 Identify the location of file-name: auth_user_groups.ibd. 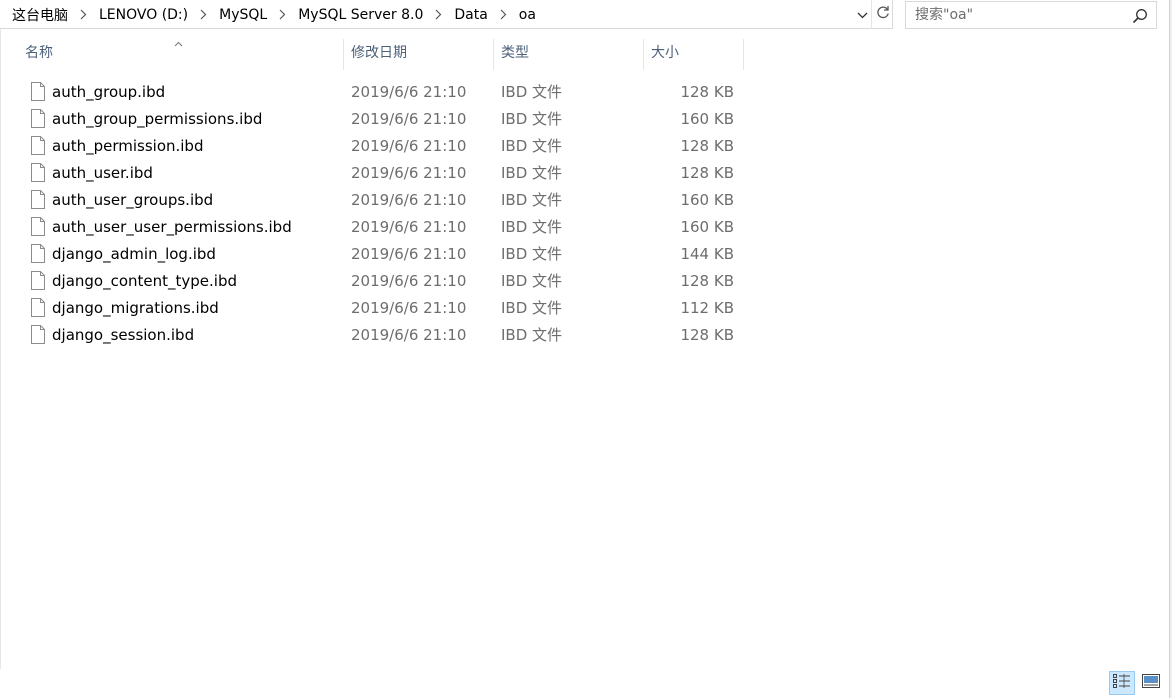
(133, 200).